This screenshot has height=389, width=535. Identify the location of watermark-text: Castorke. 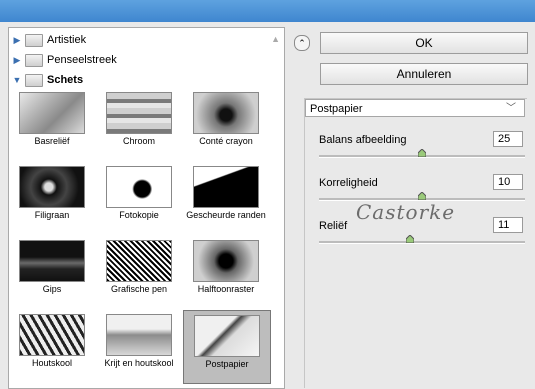
(406, 212).